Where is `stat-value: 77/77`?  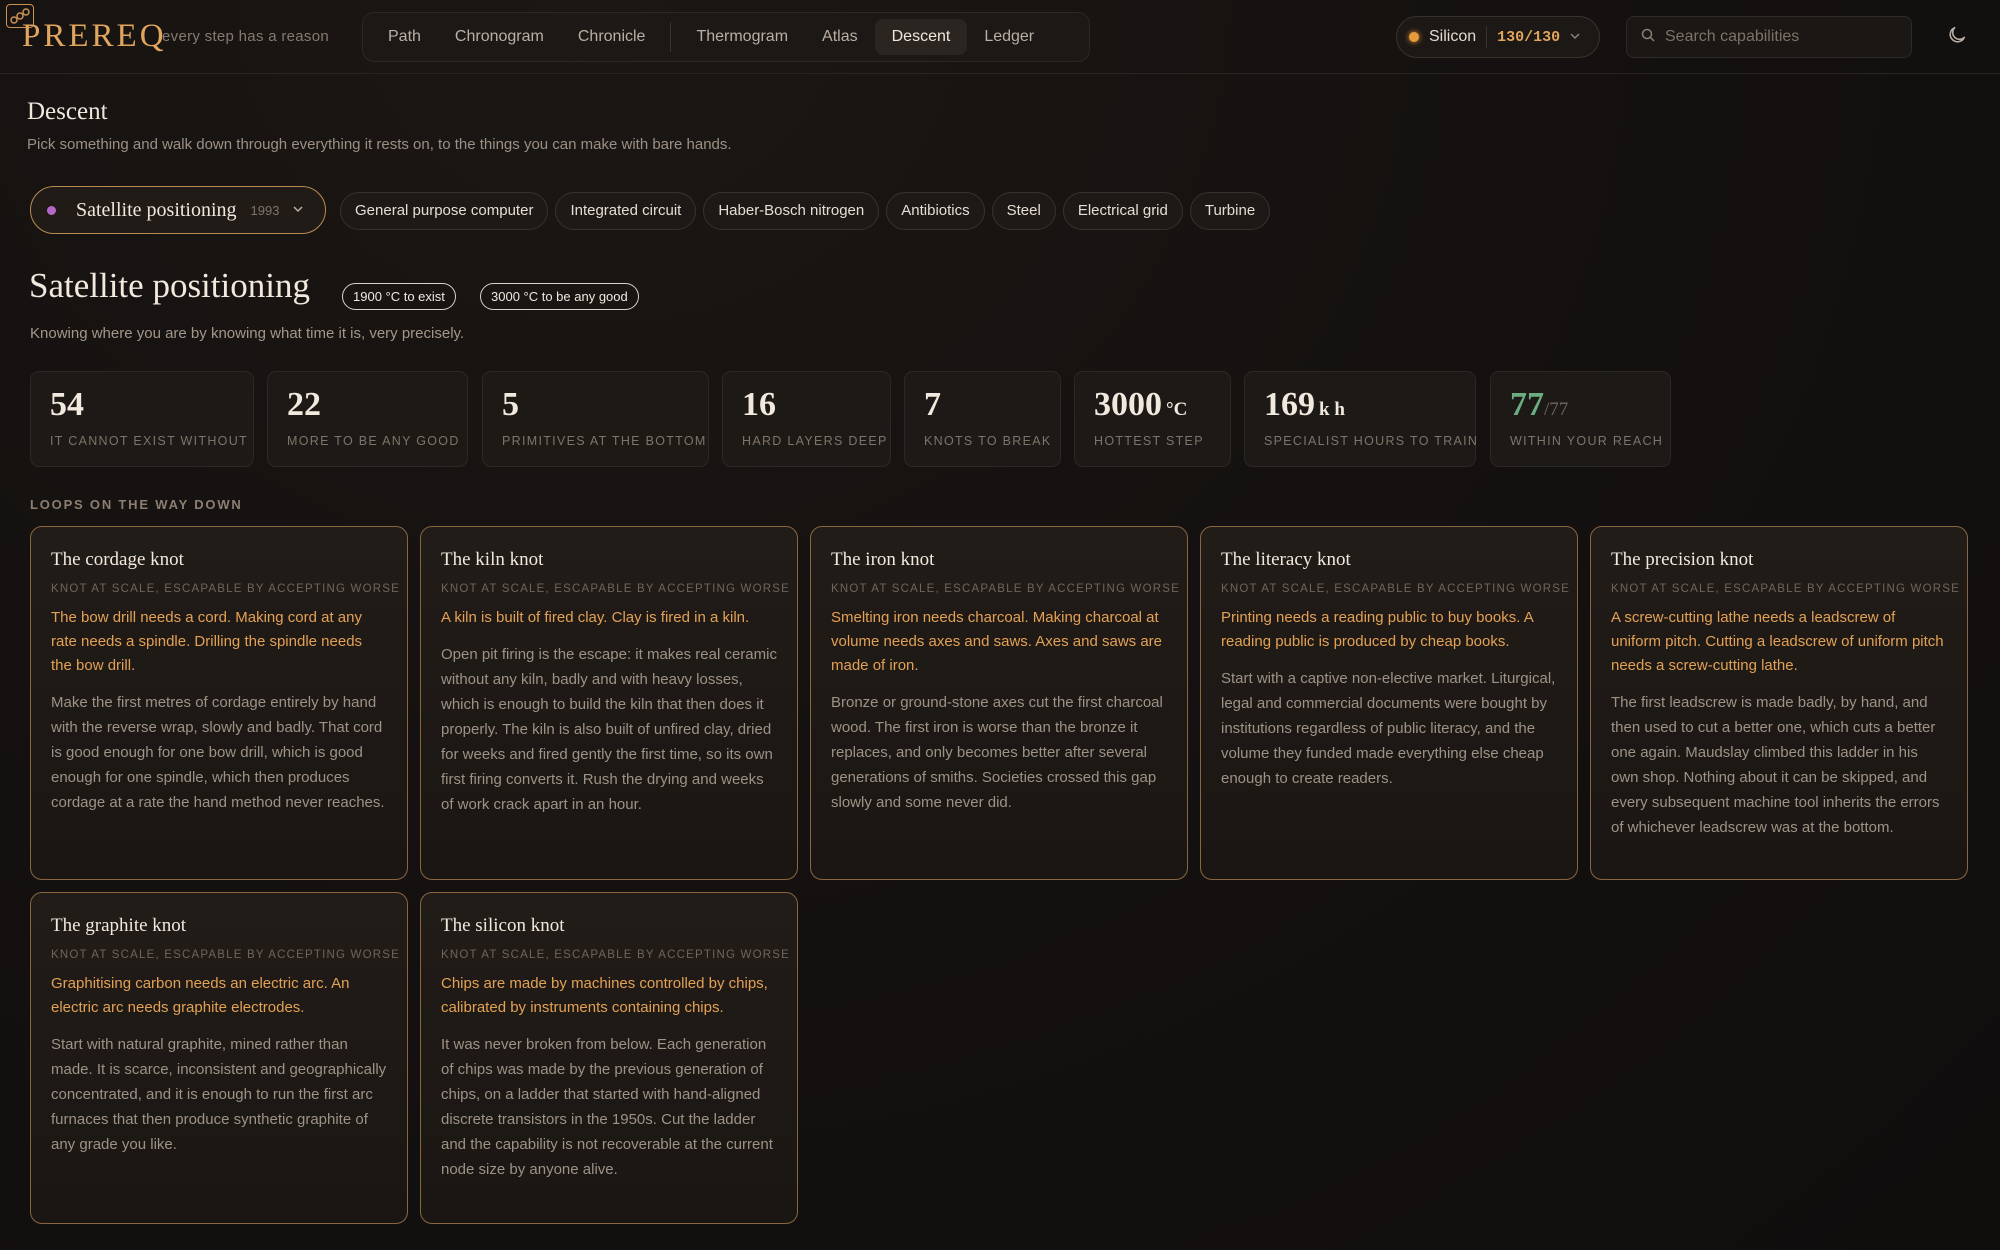 stat-value: 77/77 is located at coordinates (1539, 404).